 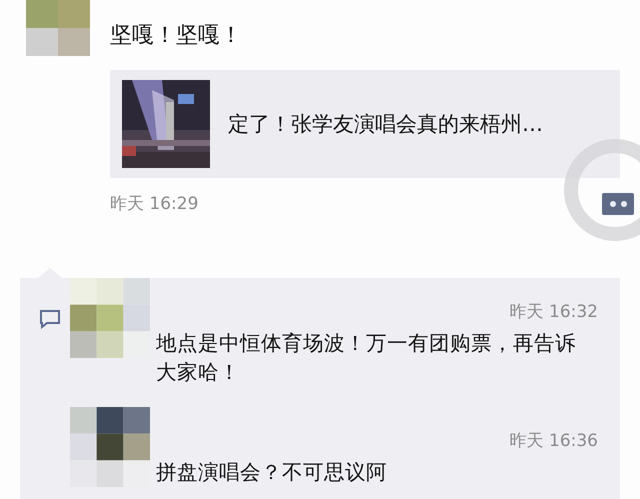 I want to click on comment-icon, so click(x=50, y=319).